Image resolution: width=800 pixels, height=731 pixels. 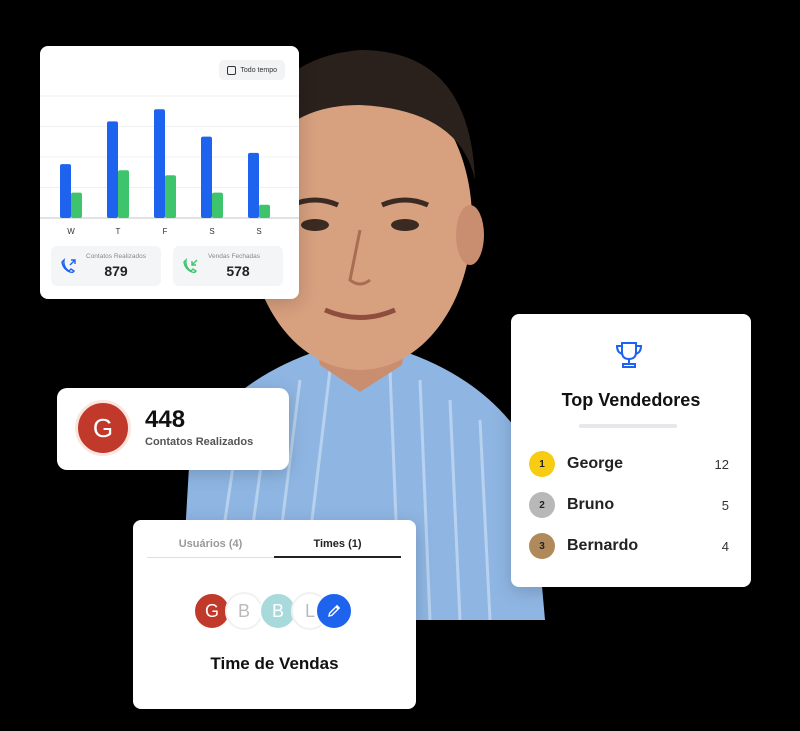 I want to click on seller-name: George, so click(x=595, y=463).